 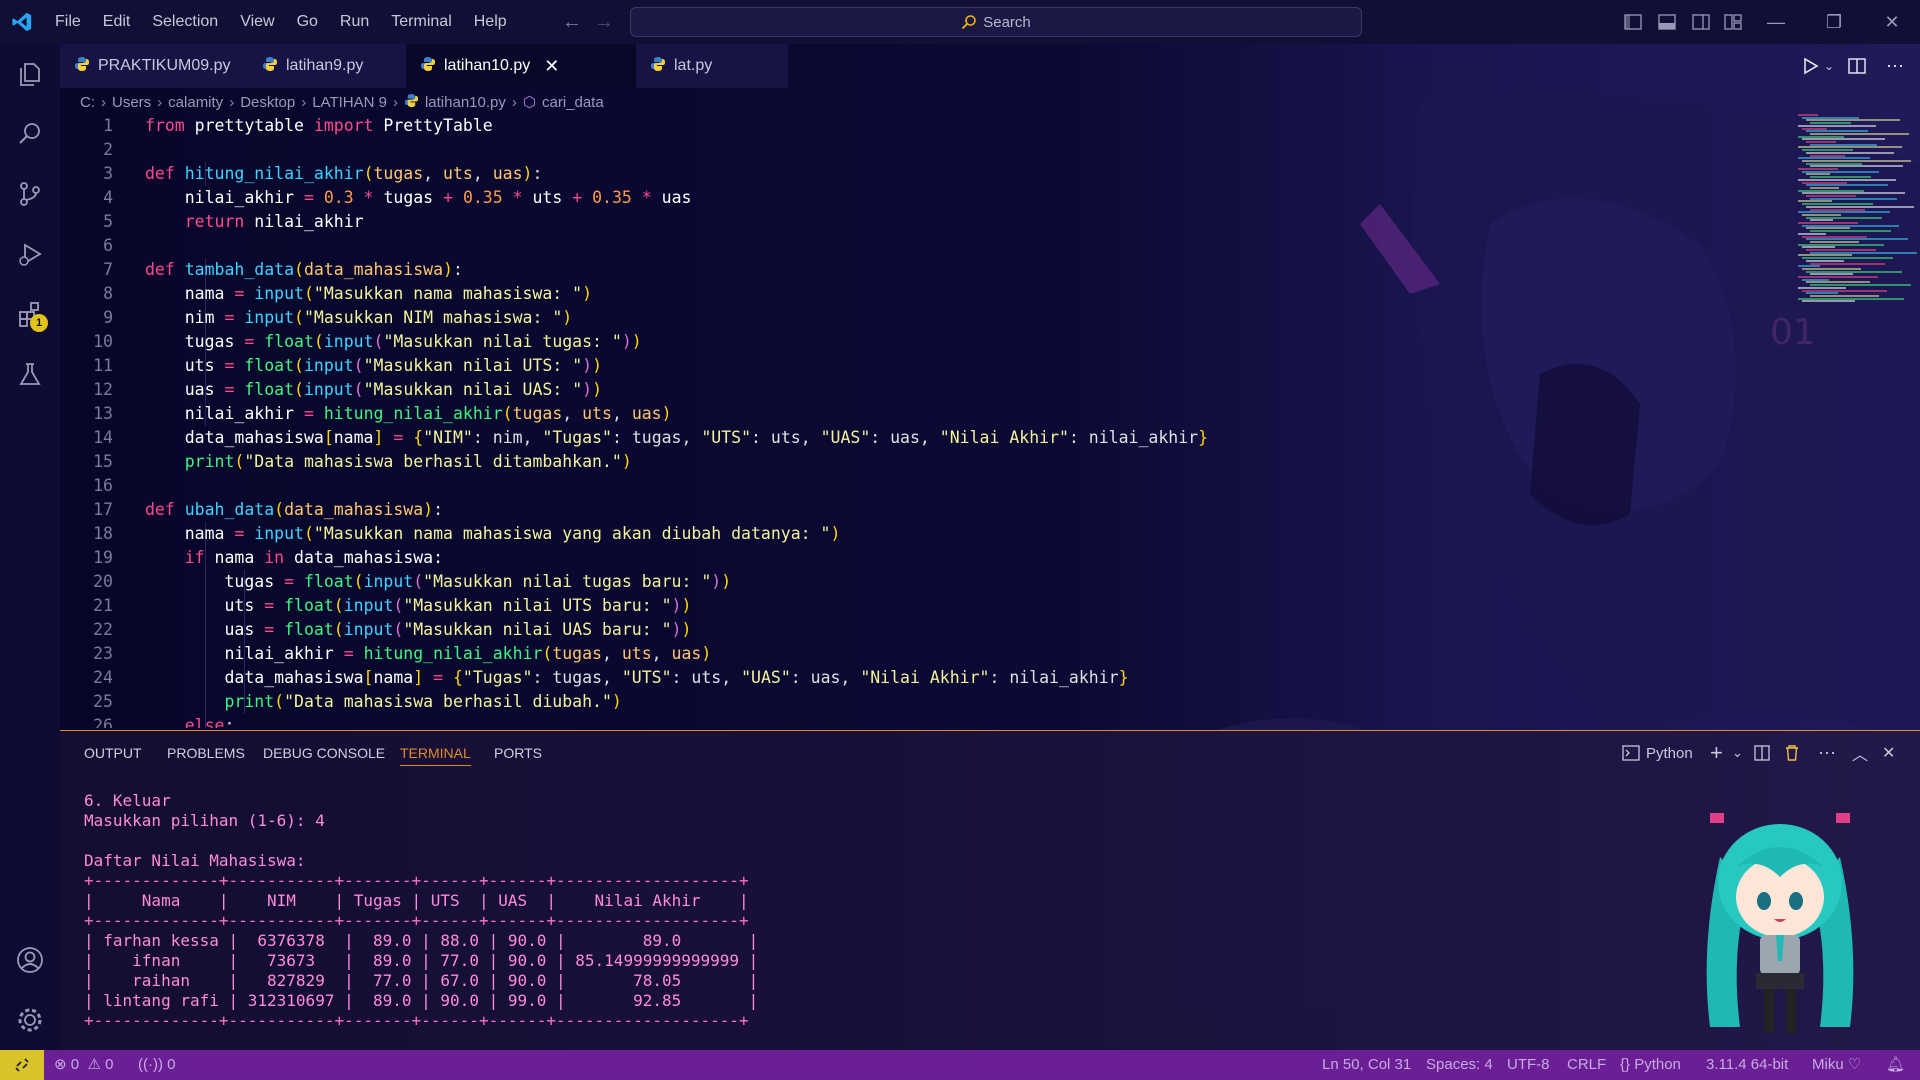 What do you see at coordinates (30, 314) in the screenshot?
I see `extensions-icon: 1` at bounding box center [30, 314].